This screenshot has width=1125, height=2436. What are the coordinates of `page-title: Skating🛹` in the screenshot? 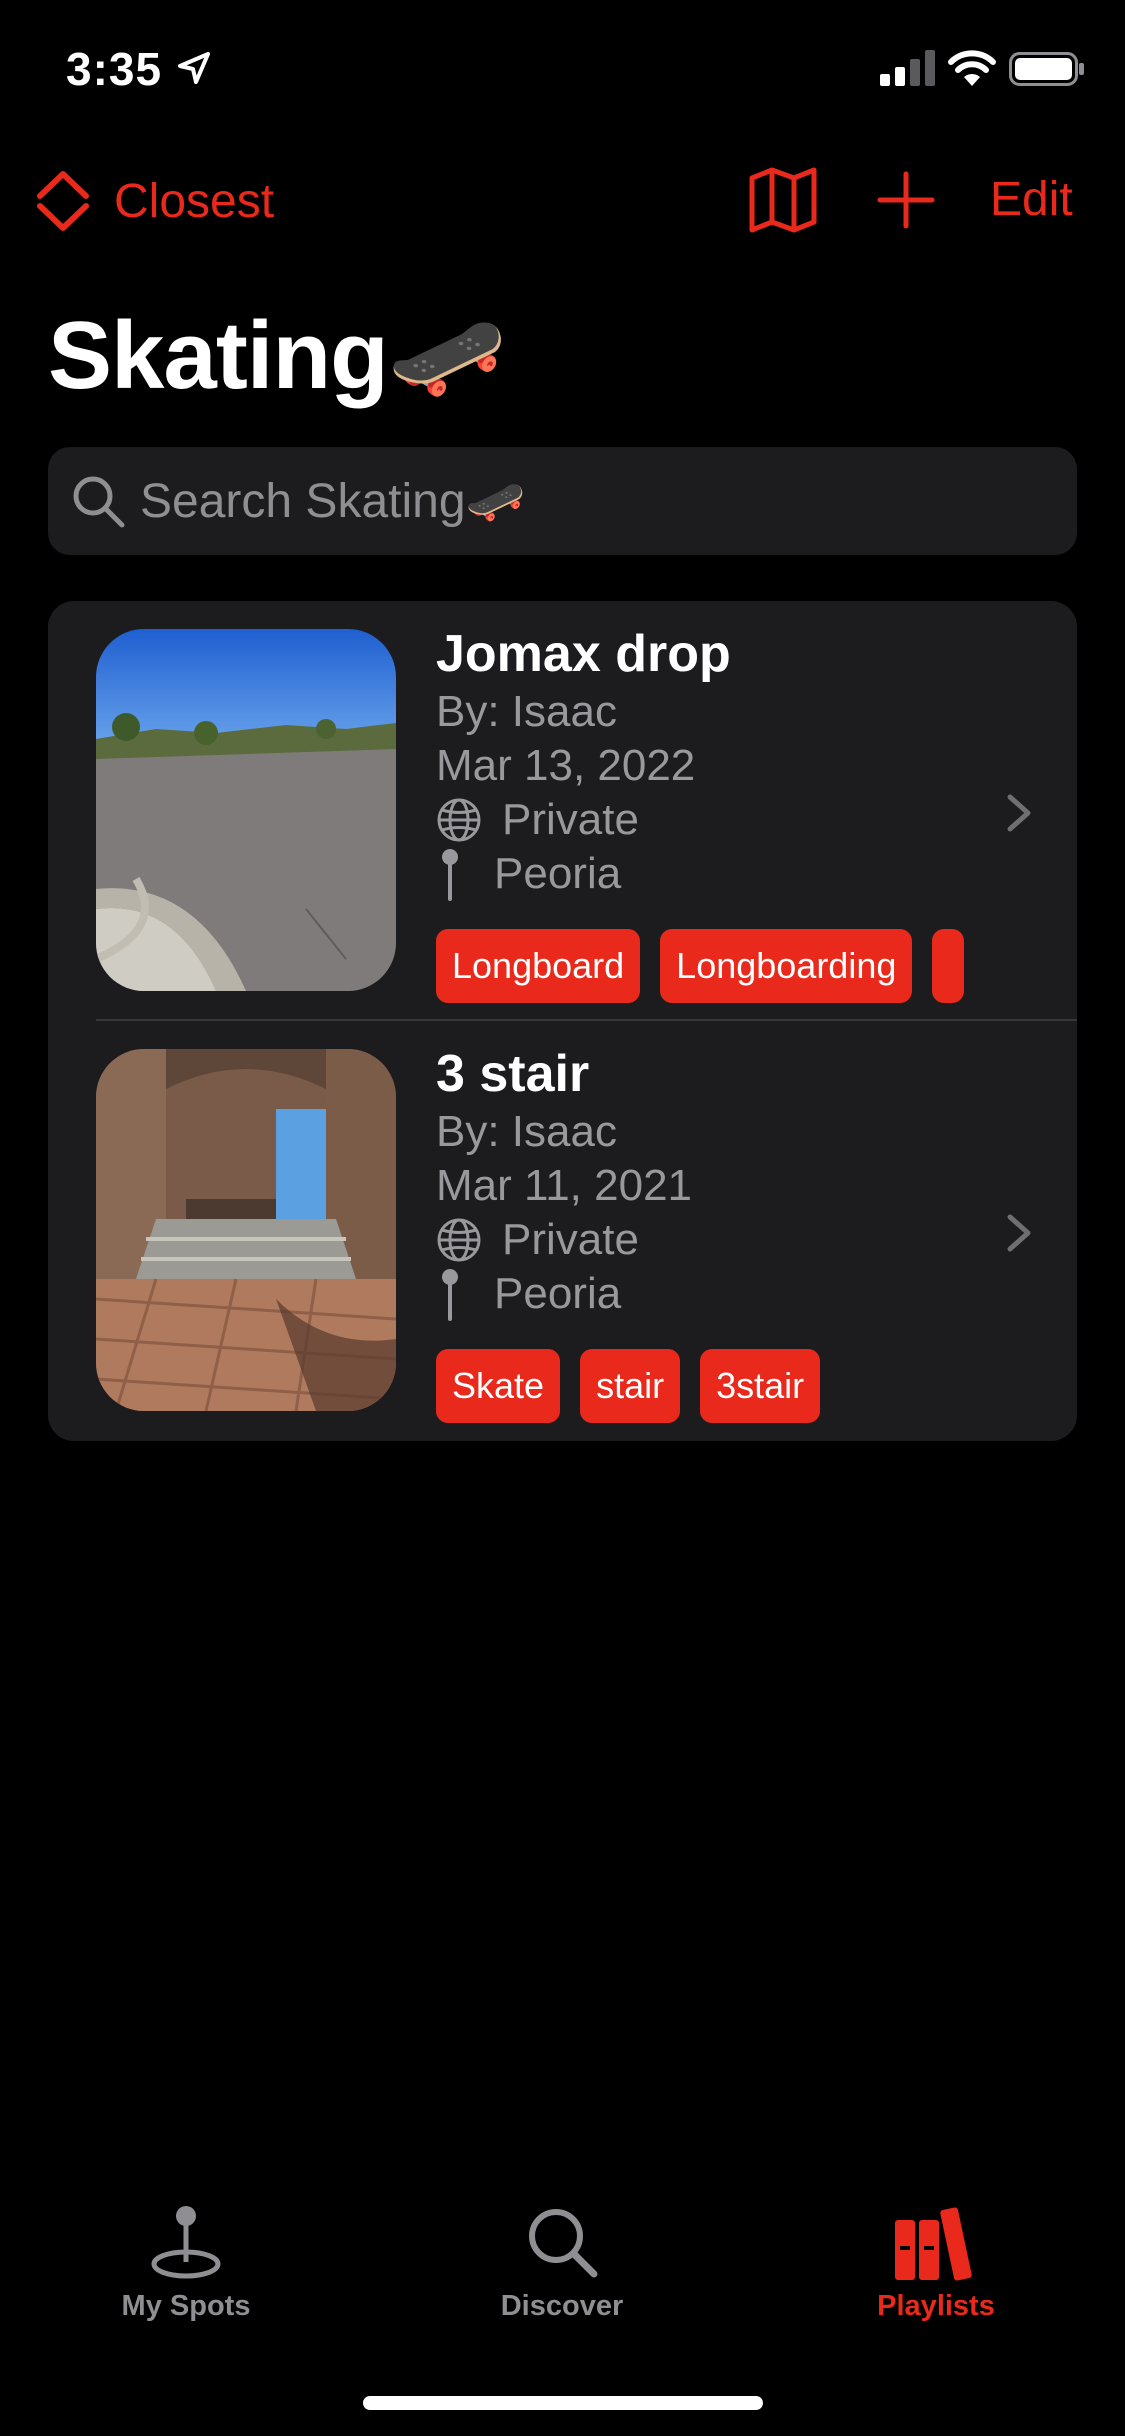 It's located at (277, 355).